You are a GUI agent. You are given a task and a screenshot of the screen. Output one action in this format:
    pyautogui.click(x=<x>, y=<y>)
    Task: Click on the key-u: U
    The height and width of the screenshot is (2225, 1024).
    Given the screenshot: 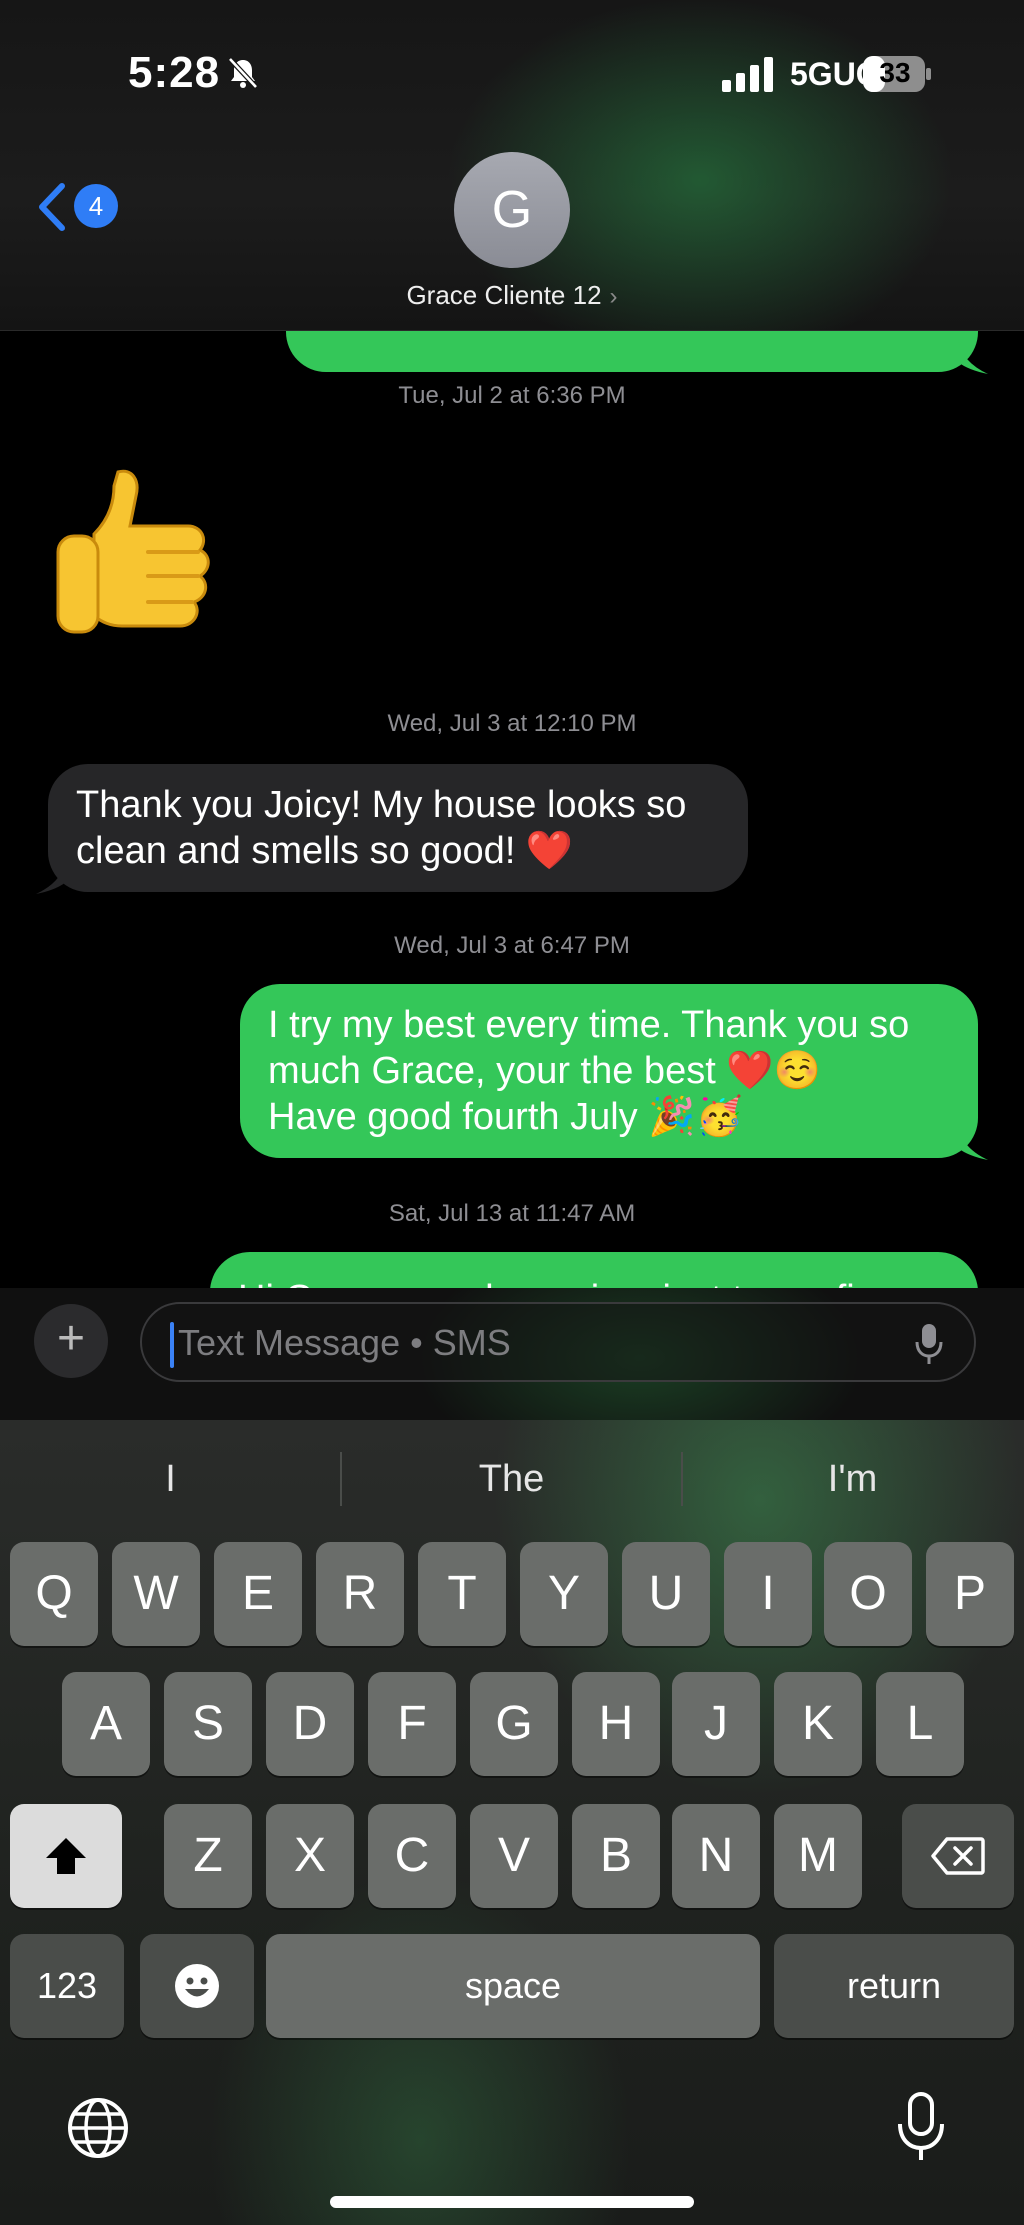 What is the action you would take?
    pyautogui.click(x=666, y=1594)
    